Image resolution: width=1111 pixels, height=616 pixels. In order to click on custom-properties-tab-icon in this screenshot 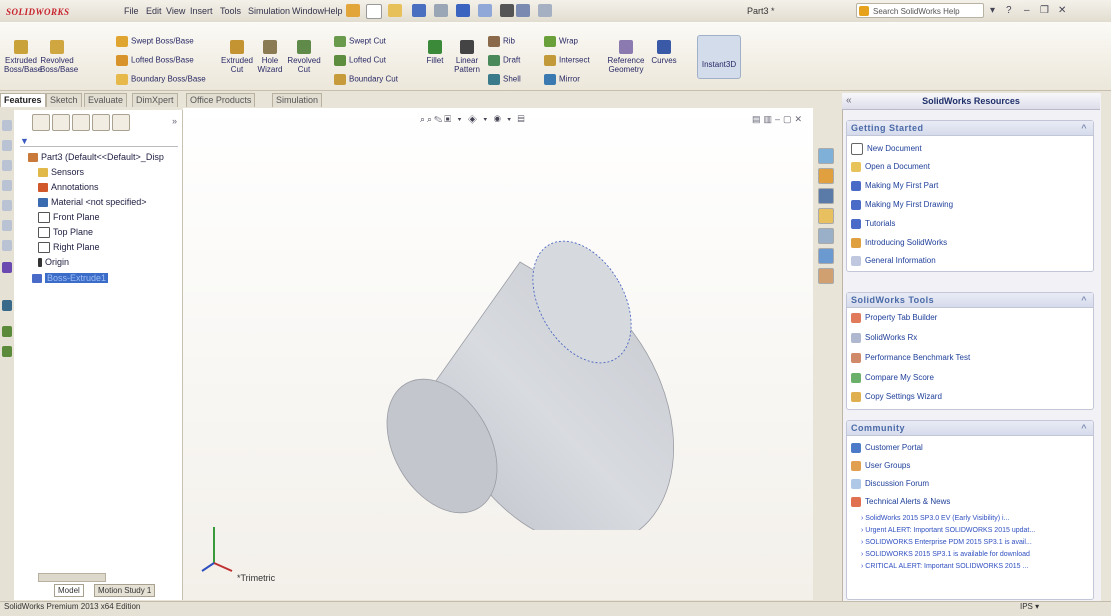, I will do `click(826, 256)`.